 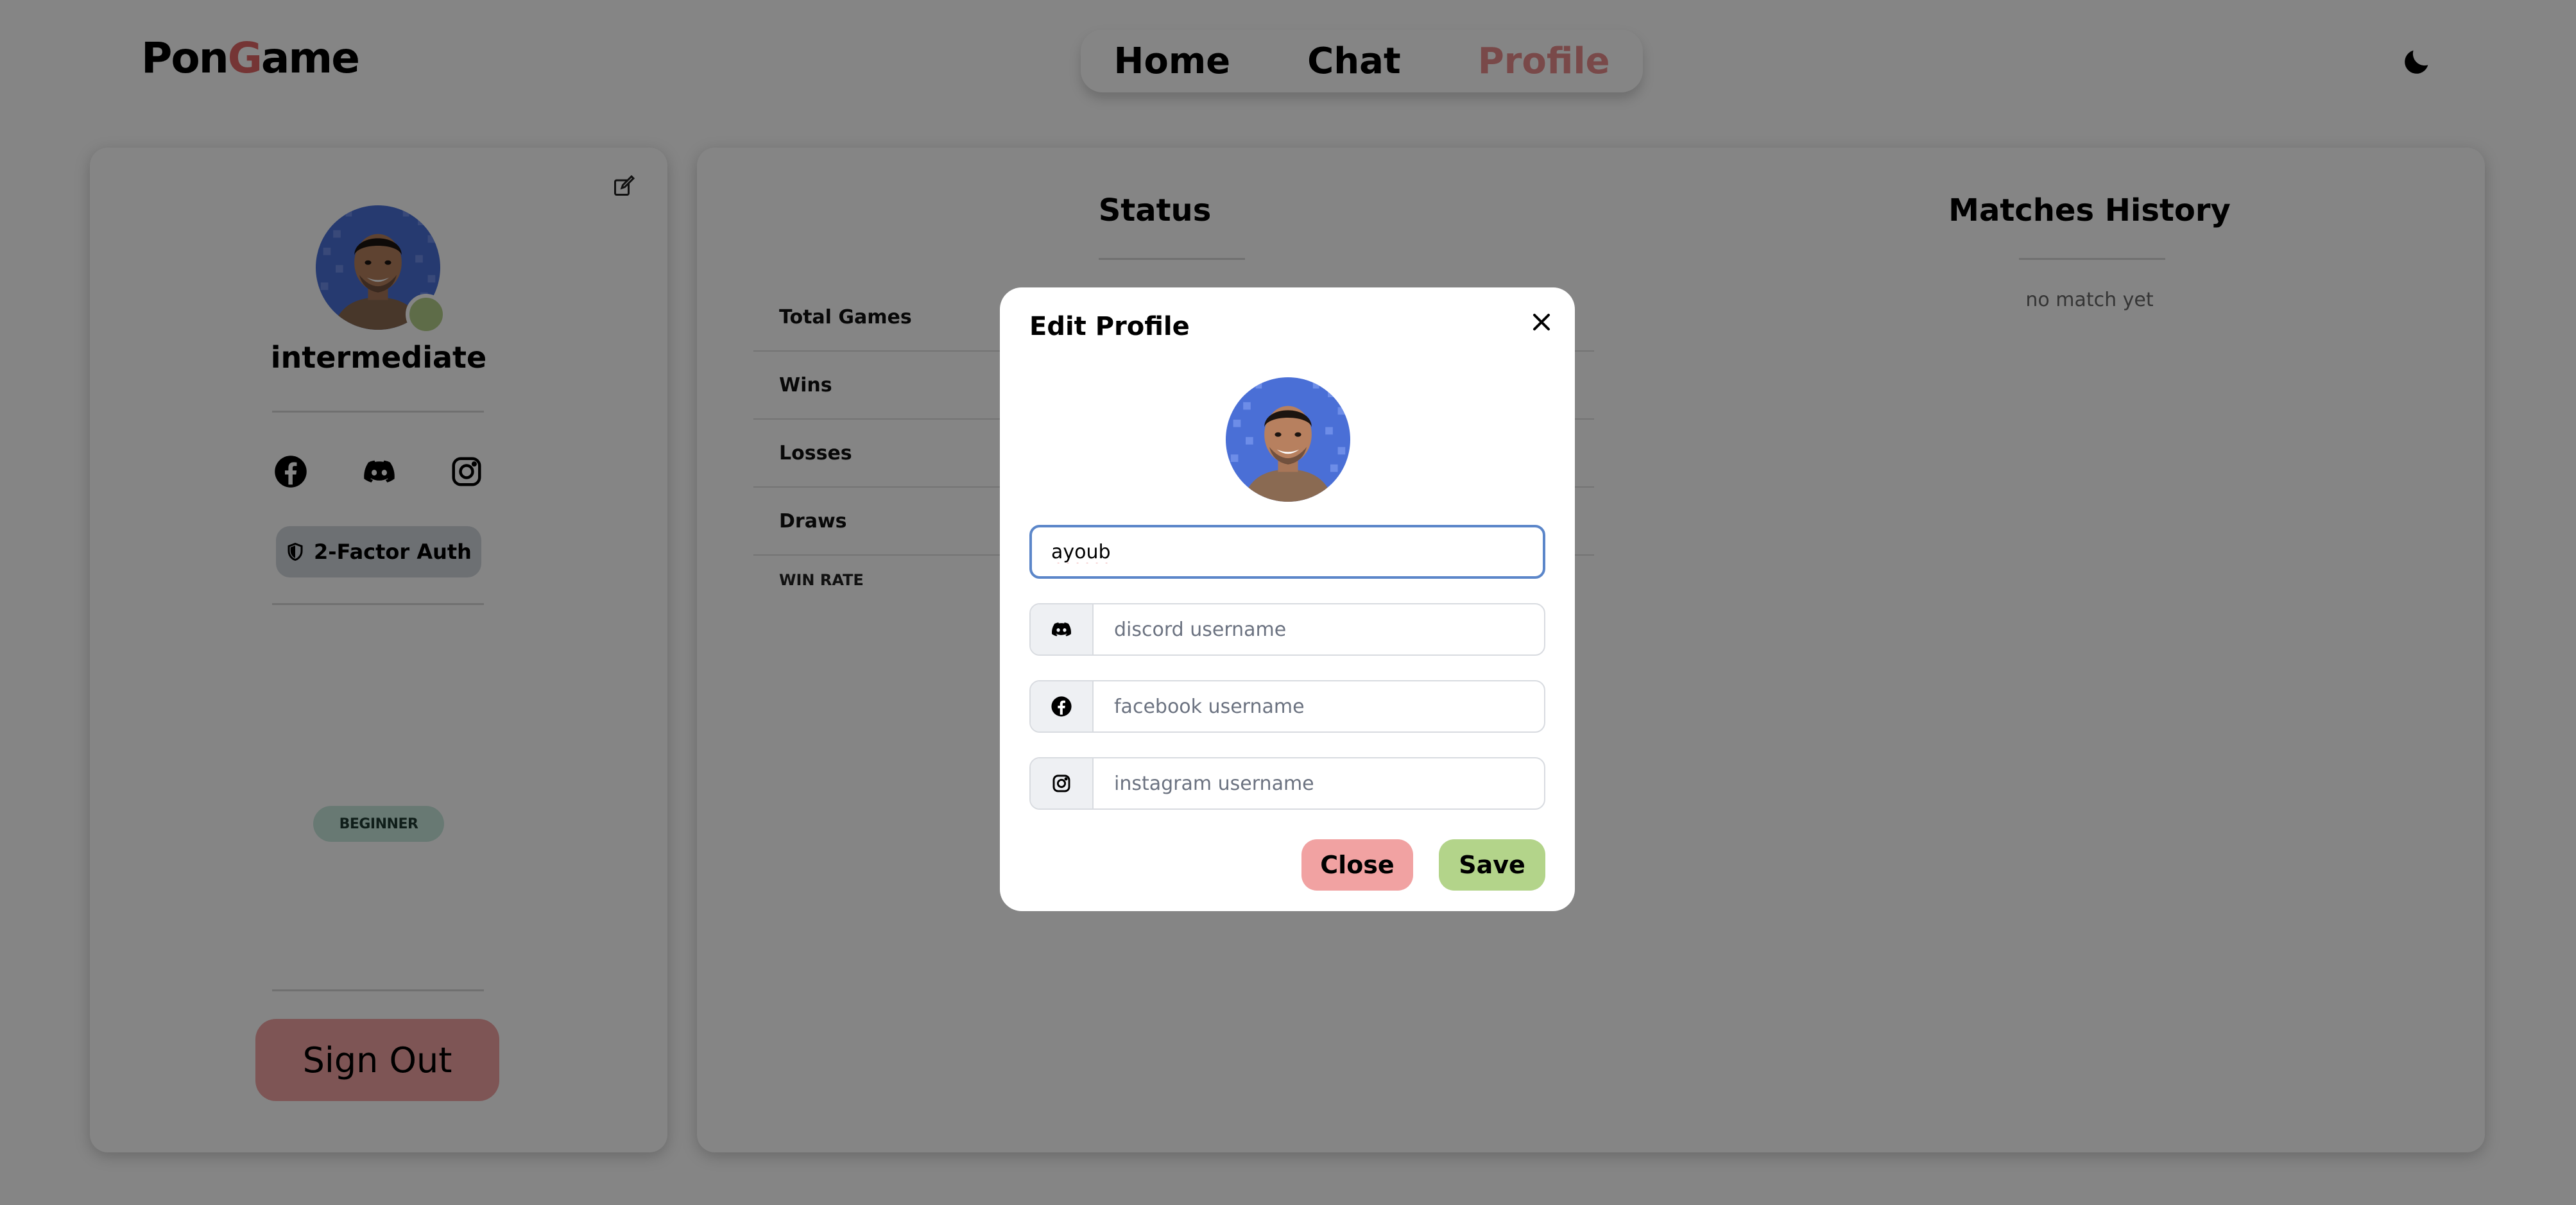 I want to click on facebook-username-input, so click(x=1319, y=706).